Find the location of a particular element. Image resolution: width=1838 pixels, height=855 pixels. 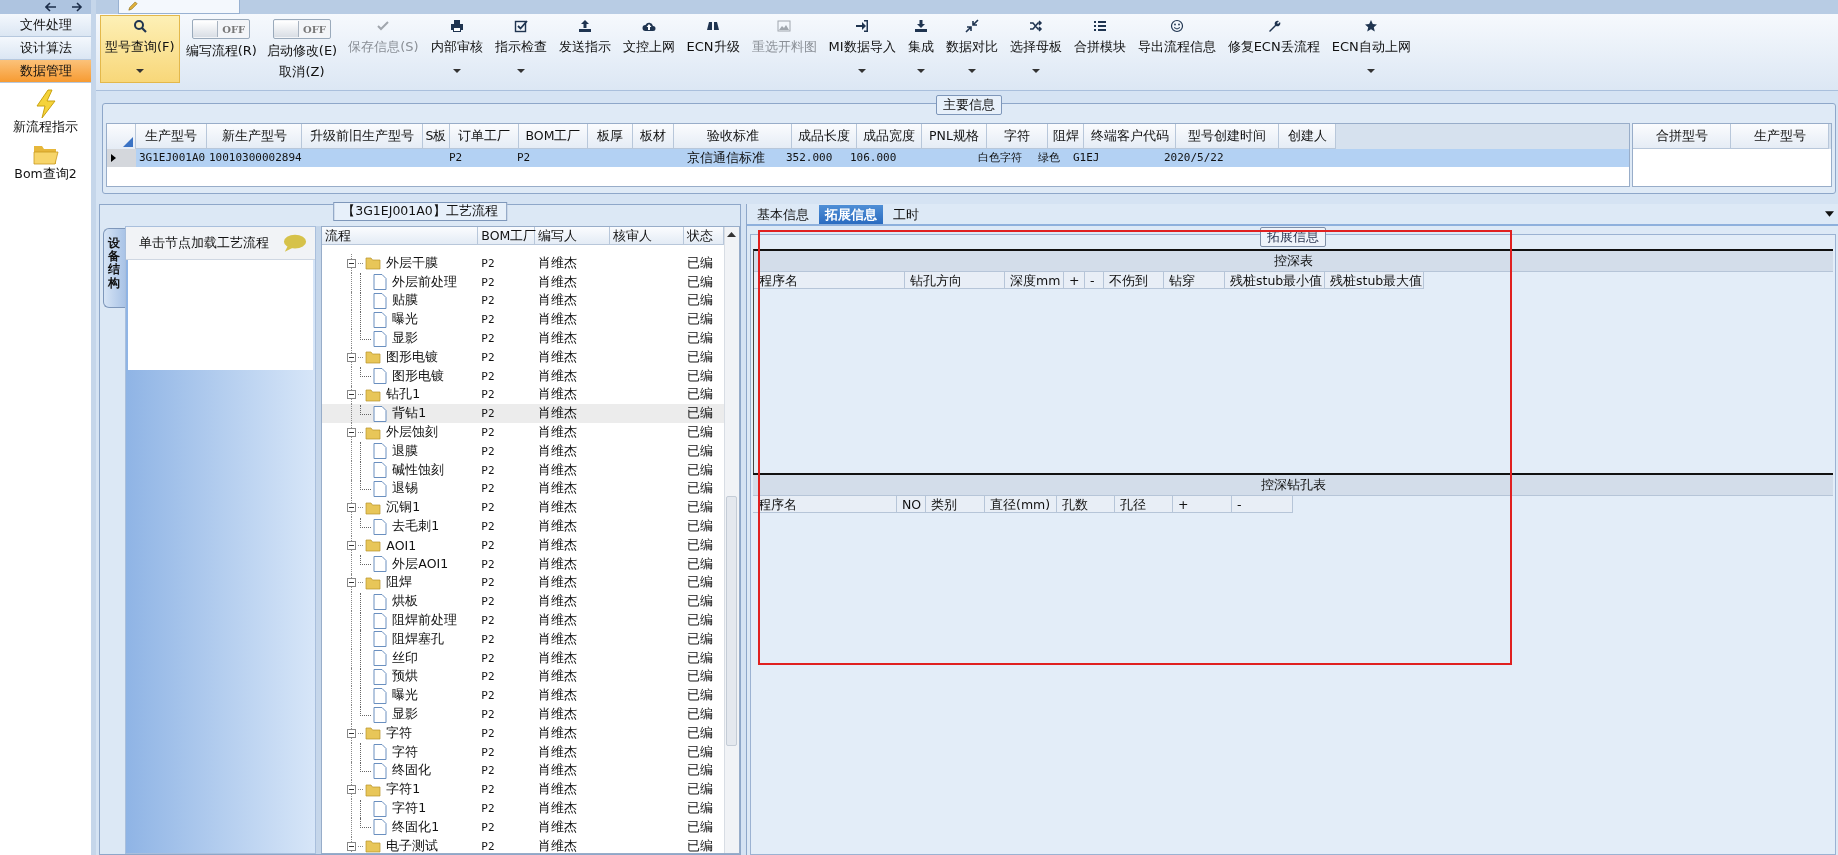

column-header: 阻焊 is located at coordinates (1066, 136).